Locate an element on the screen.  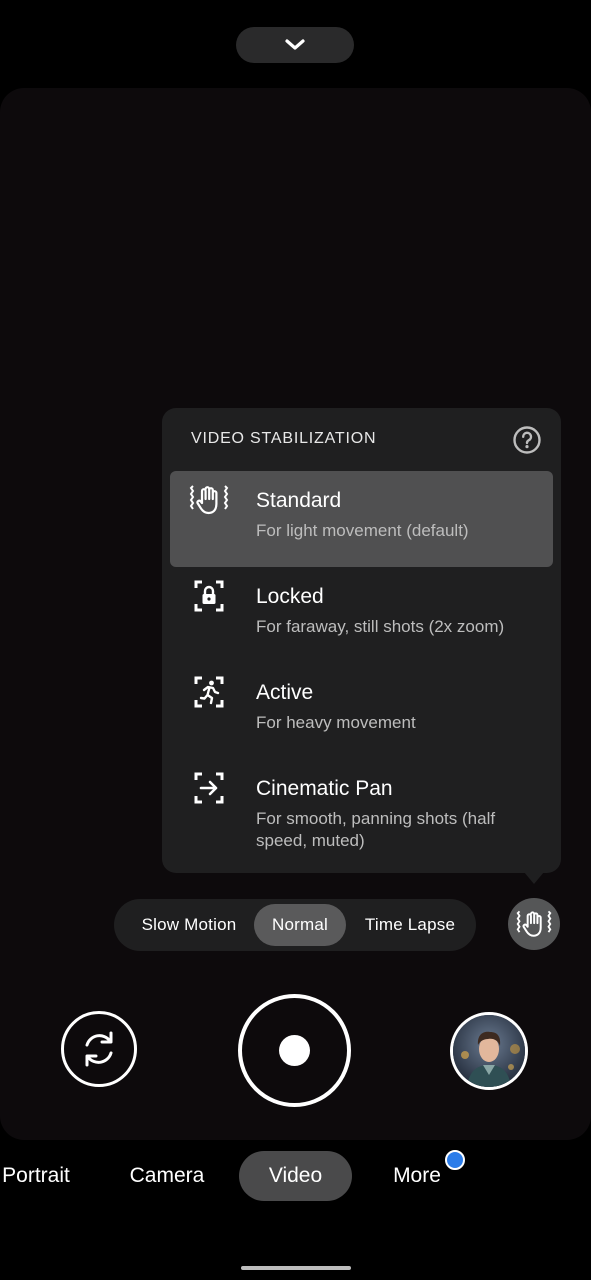
speed-time-lapse: Time Lapse is located at coordinates (410, 925).